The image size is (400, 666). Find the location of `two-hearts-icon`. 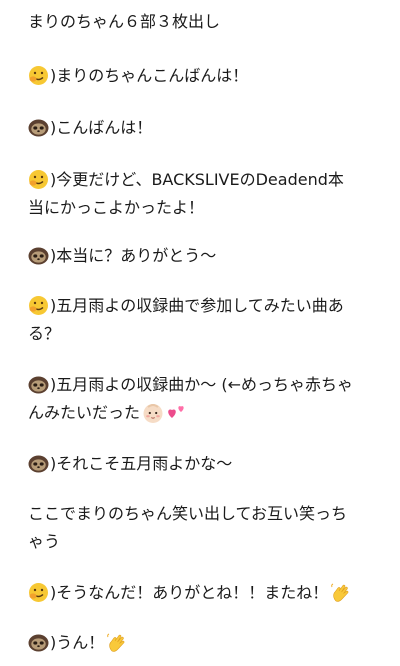

two-hearts-icon is located at coordinates (177, 413).